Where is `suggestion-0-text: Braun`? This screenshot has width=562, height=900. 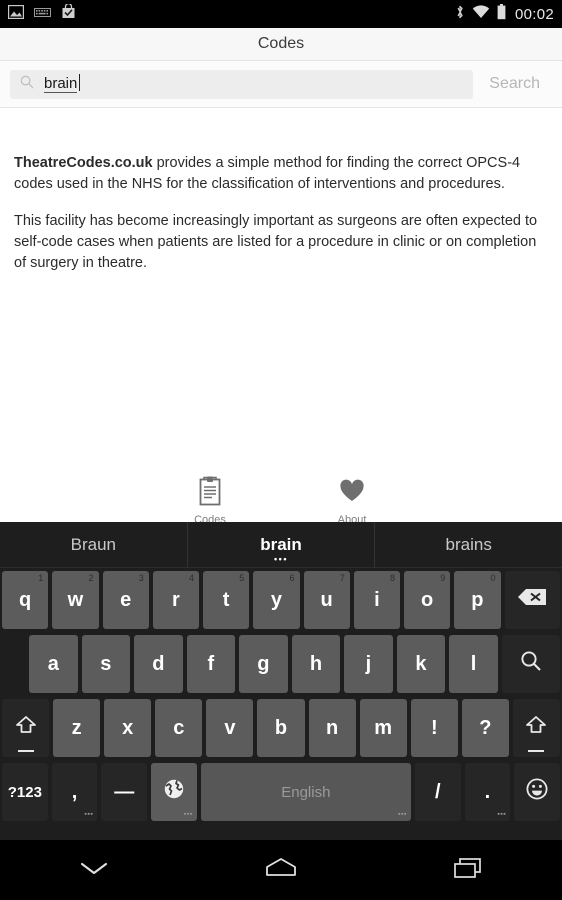 suggestion-0-text: Braun is located at coordinates (93, 544).